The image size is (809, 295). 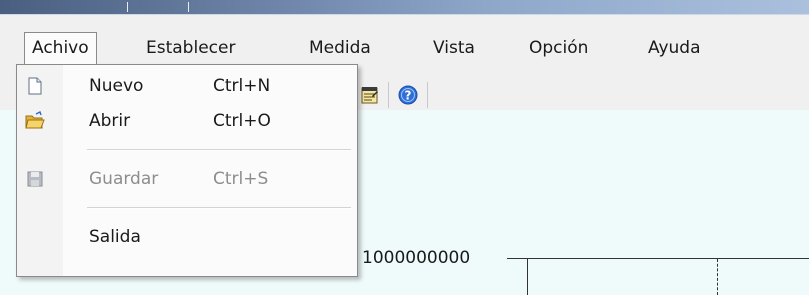 I want to click on y-axis-tick, so click(x=517, y=258).